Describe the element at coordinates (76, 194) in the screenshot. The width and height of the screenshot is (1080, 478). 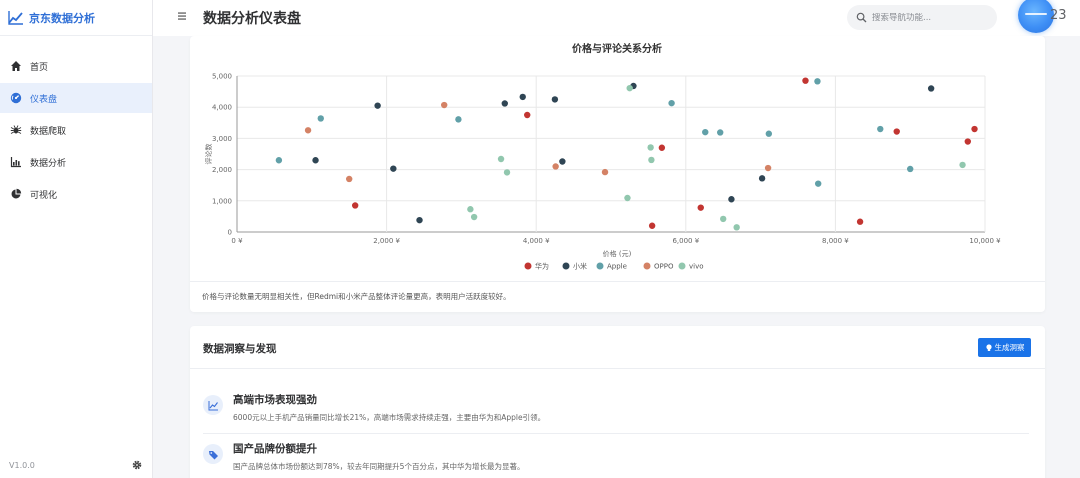
I see `sidebar-item-visualization: 可视化` at that location.